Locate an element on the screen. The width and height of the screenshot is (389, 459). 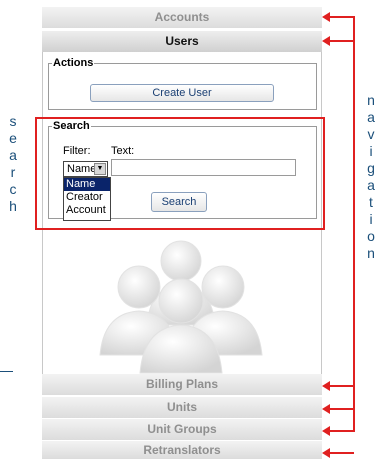
nav-users: Users is located at coordinates (182, 41).